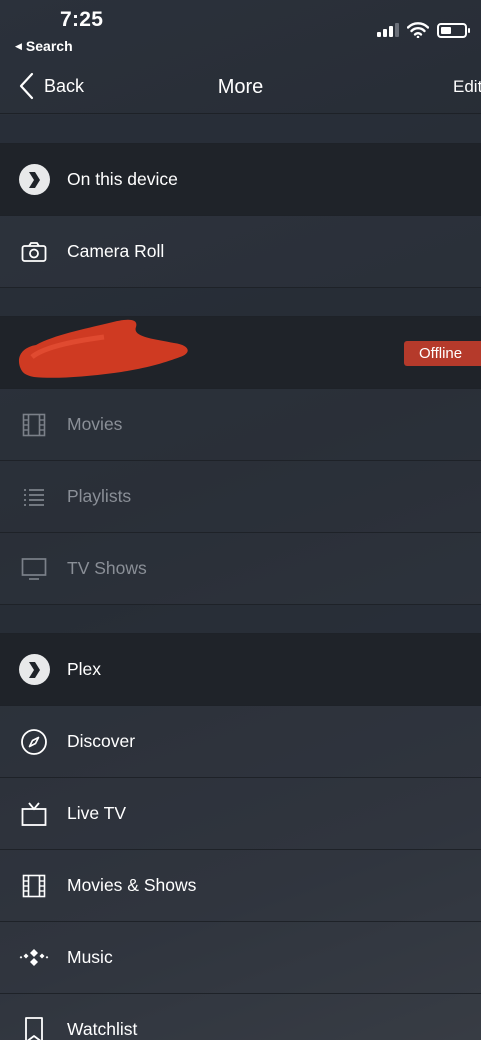 The width and height of the screenshot is (481, 1040). Describe the element at coordinates (99, 496) in the screenshot. I see `list-item-label: Playlists` at that location.